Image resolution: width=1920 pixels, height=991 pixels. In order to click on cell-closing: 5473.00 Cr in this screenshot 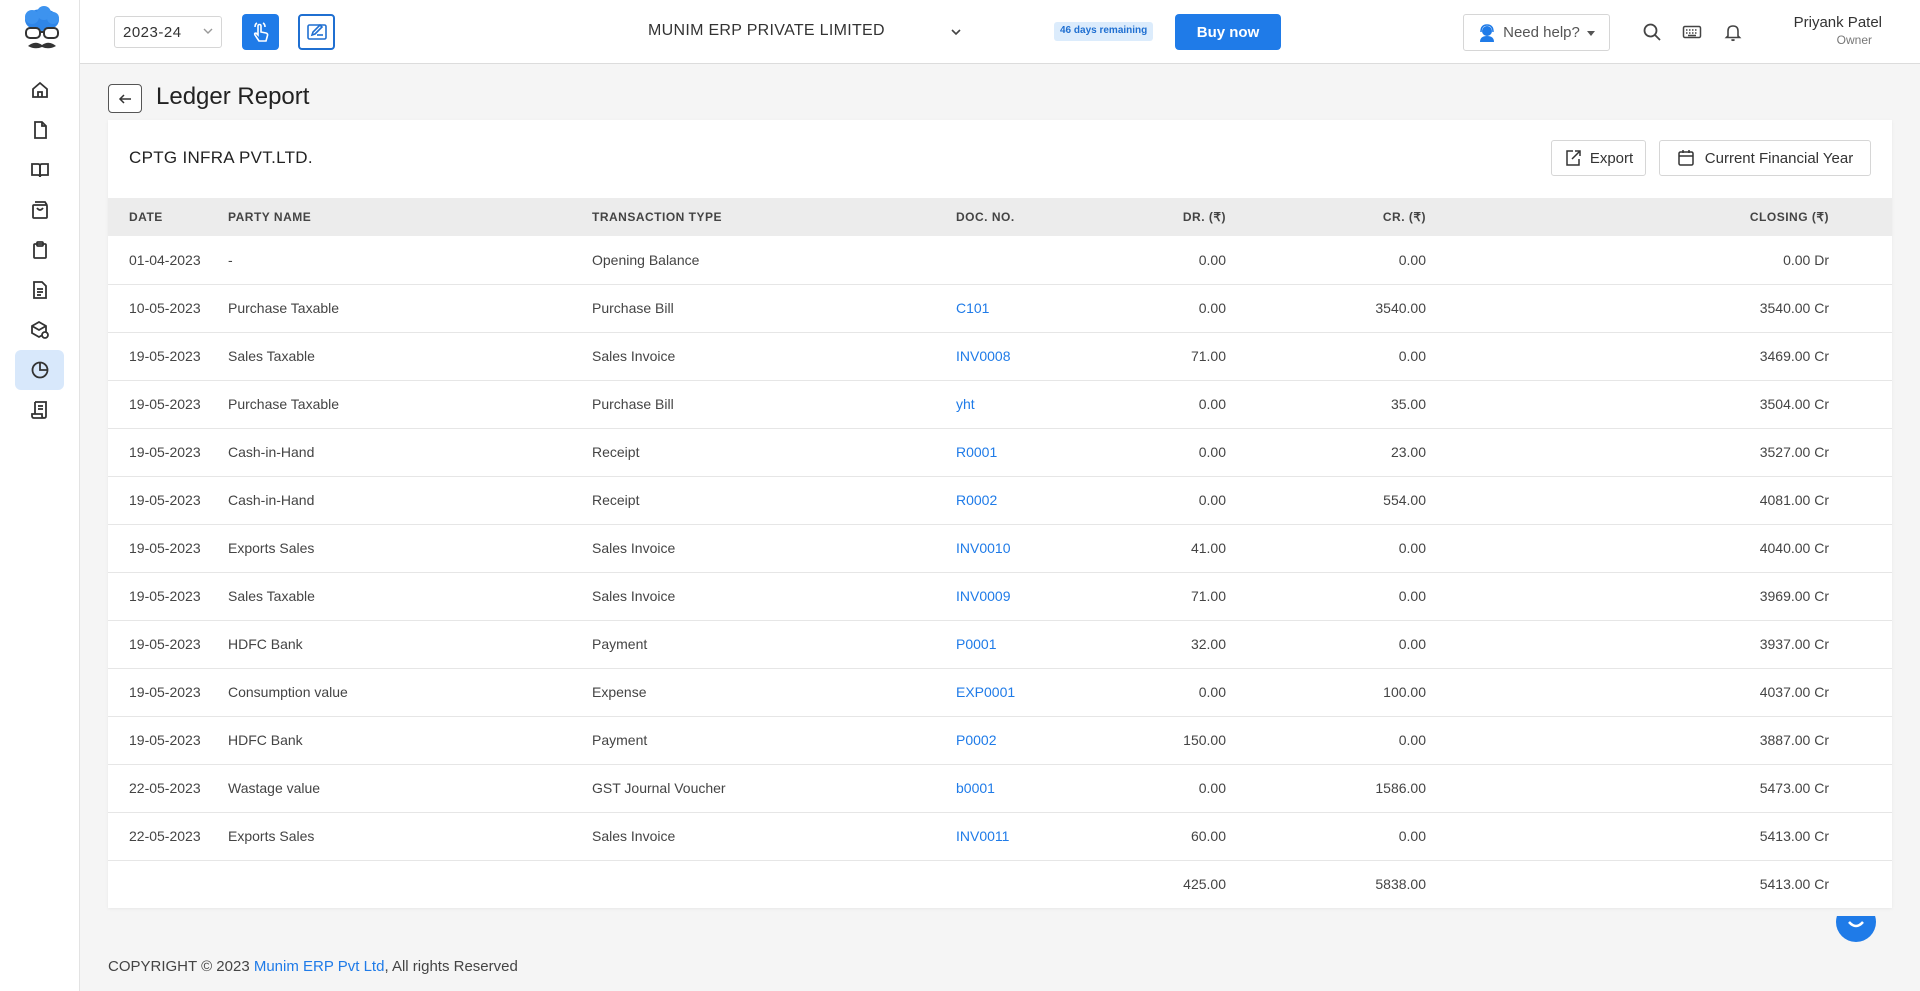, I will do `click(1794, 788)`.